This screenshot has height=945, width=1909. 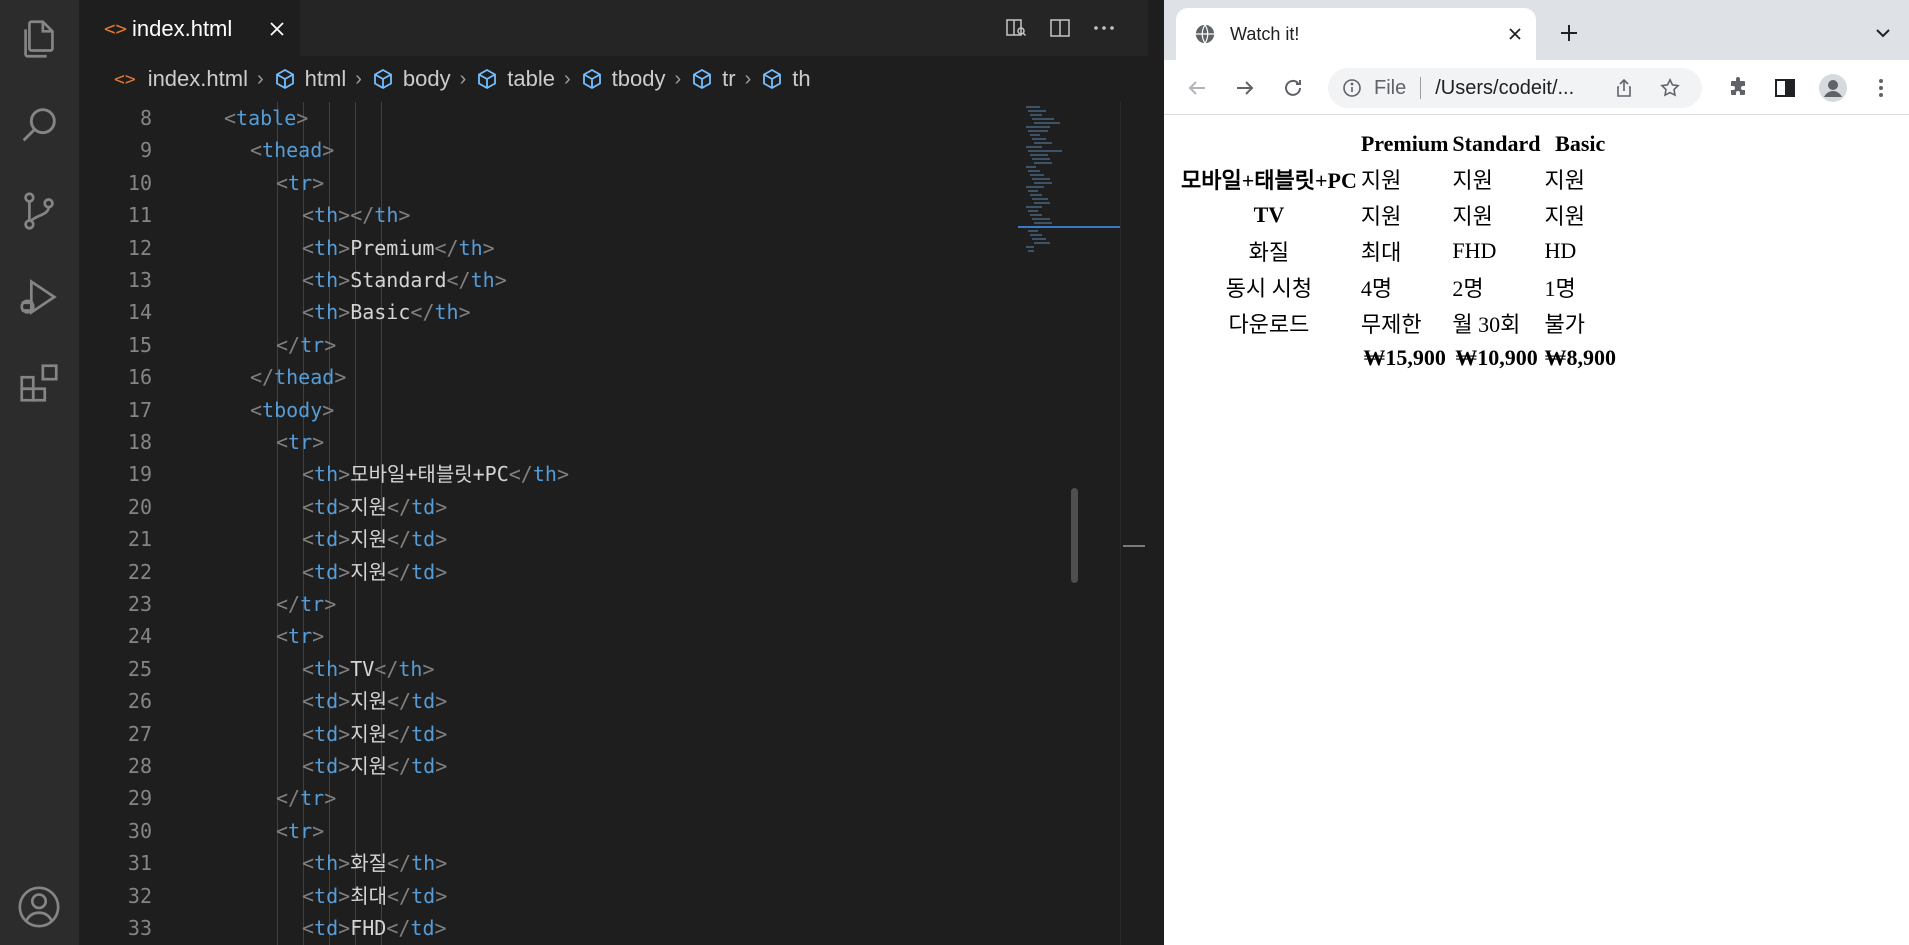 I want to click on extensions-puzzle-icon, so click(x=1738, y=88).